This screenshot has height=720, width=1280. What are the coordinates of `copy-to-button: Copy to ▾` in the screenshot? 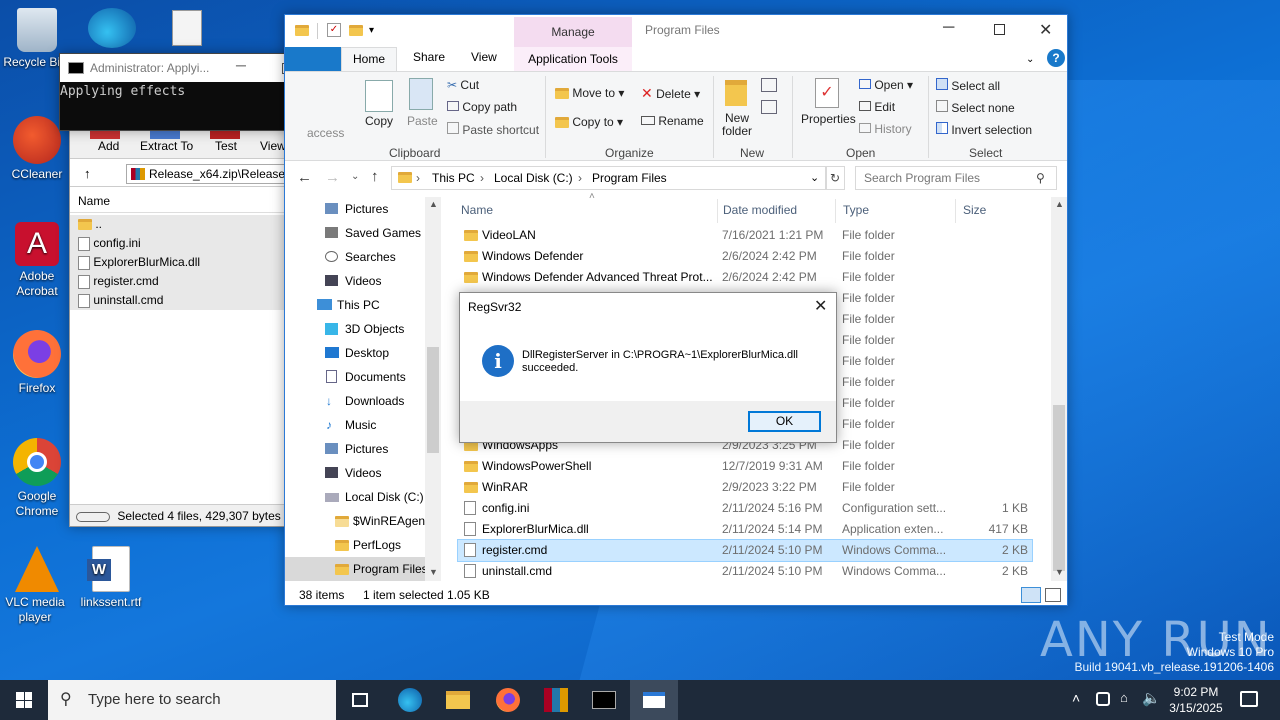 It's located at (589, 122).